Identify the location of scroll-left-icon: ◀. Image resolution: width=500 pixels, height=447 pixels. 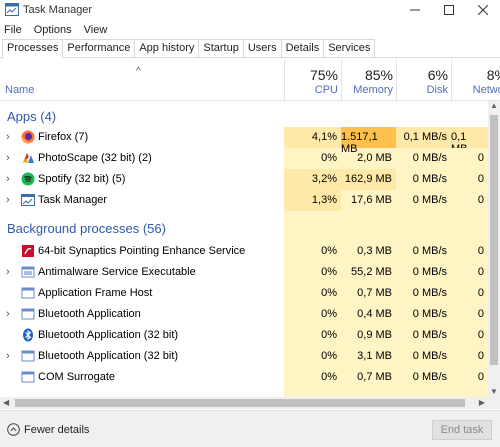
(6, 402).